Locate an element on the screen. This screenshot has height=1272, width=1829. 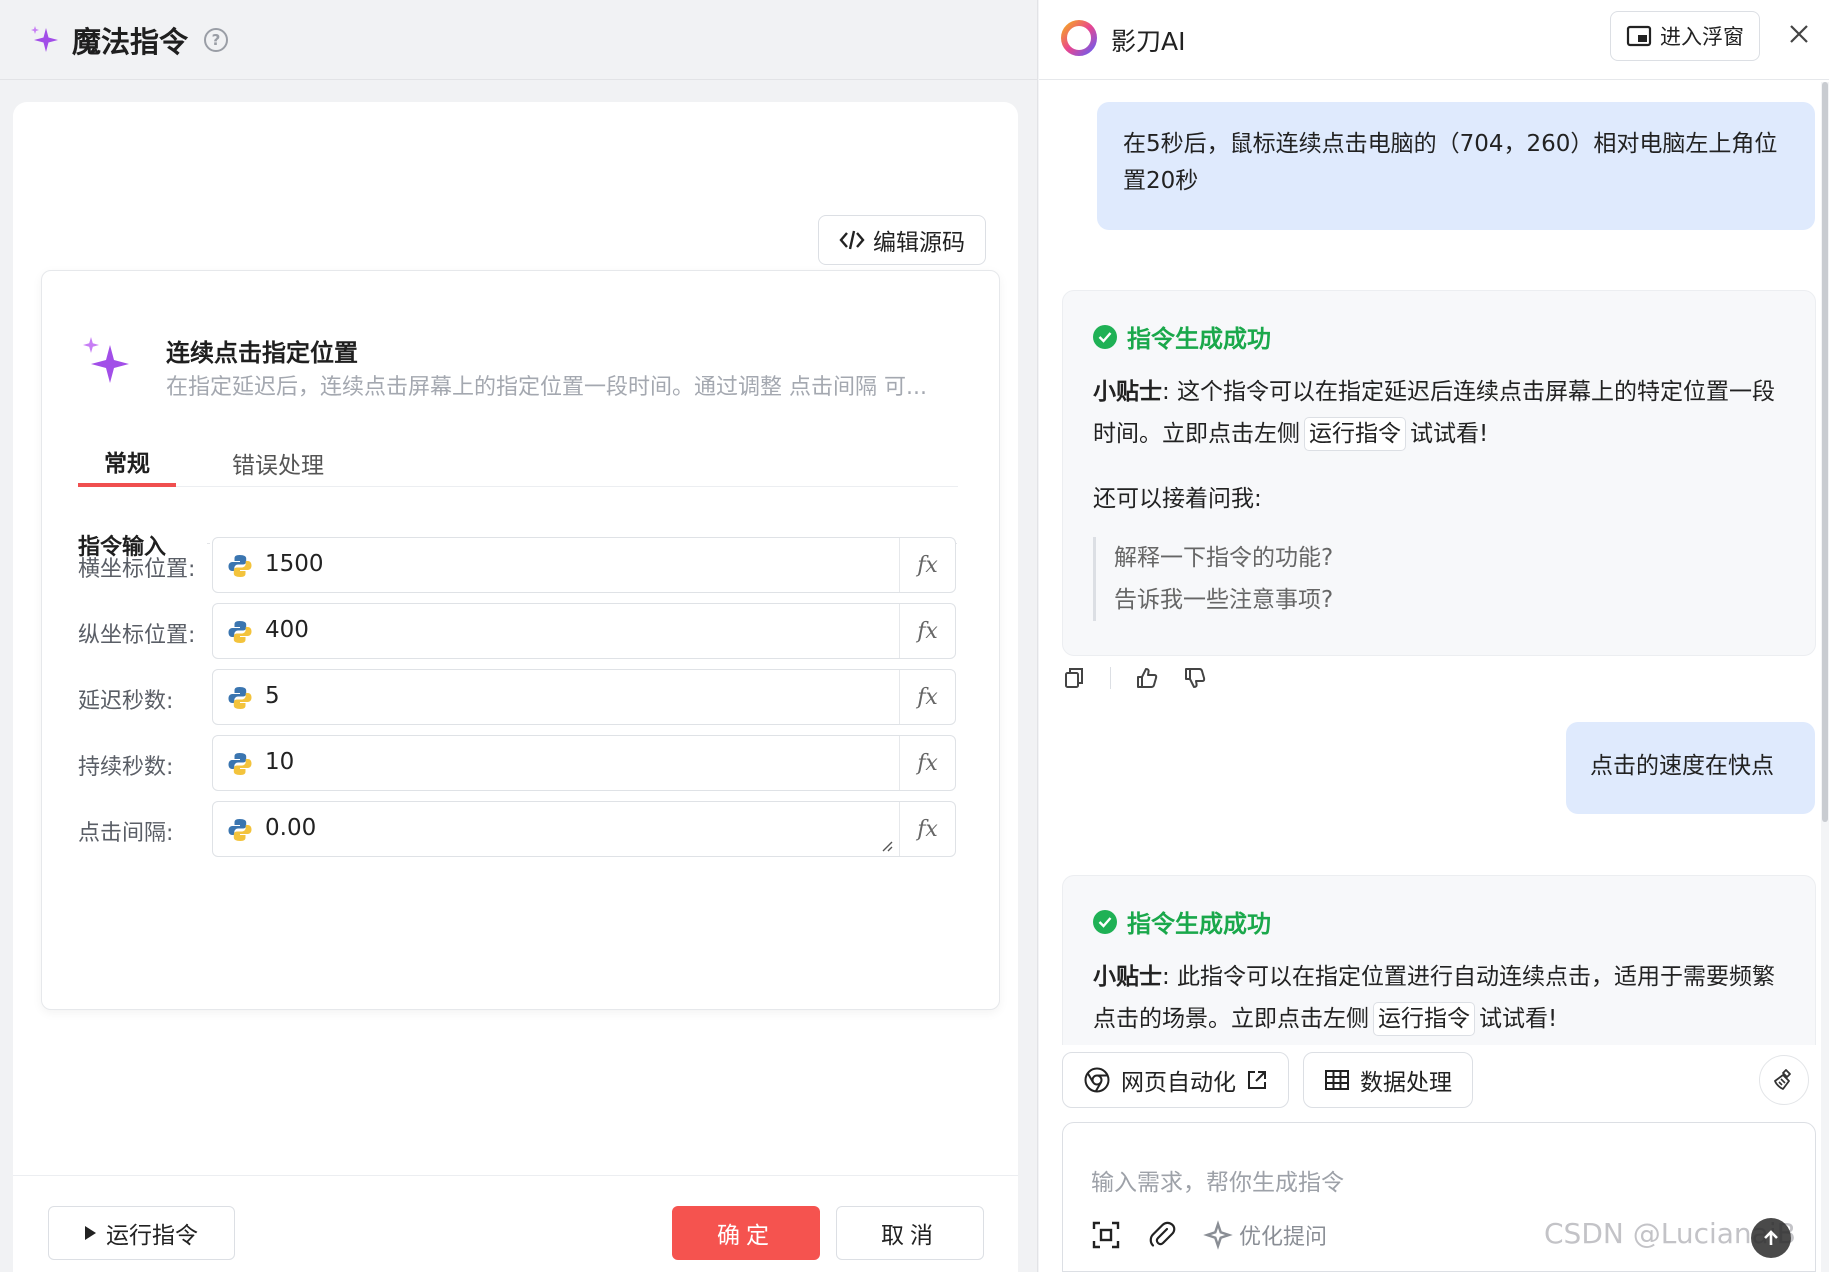
confirm-button: 确定 is located at coordinates (746, 1233).